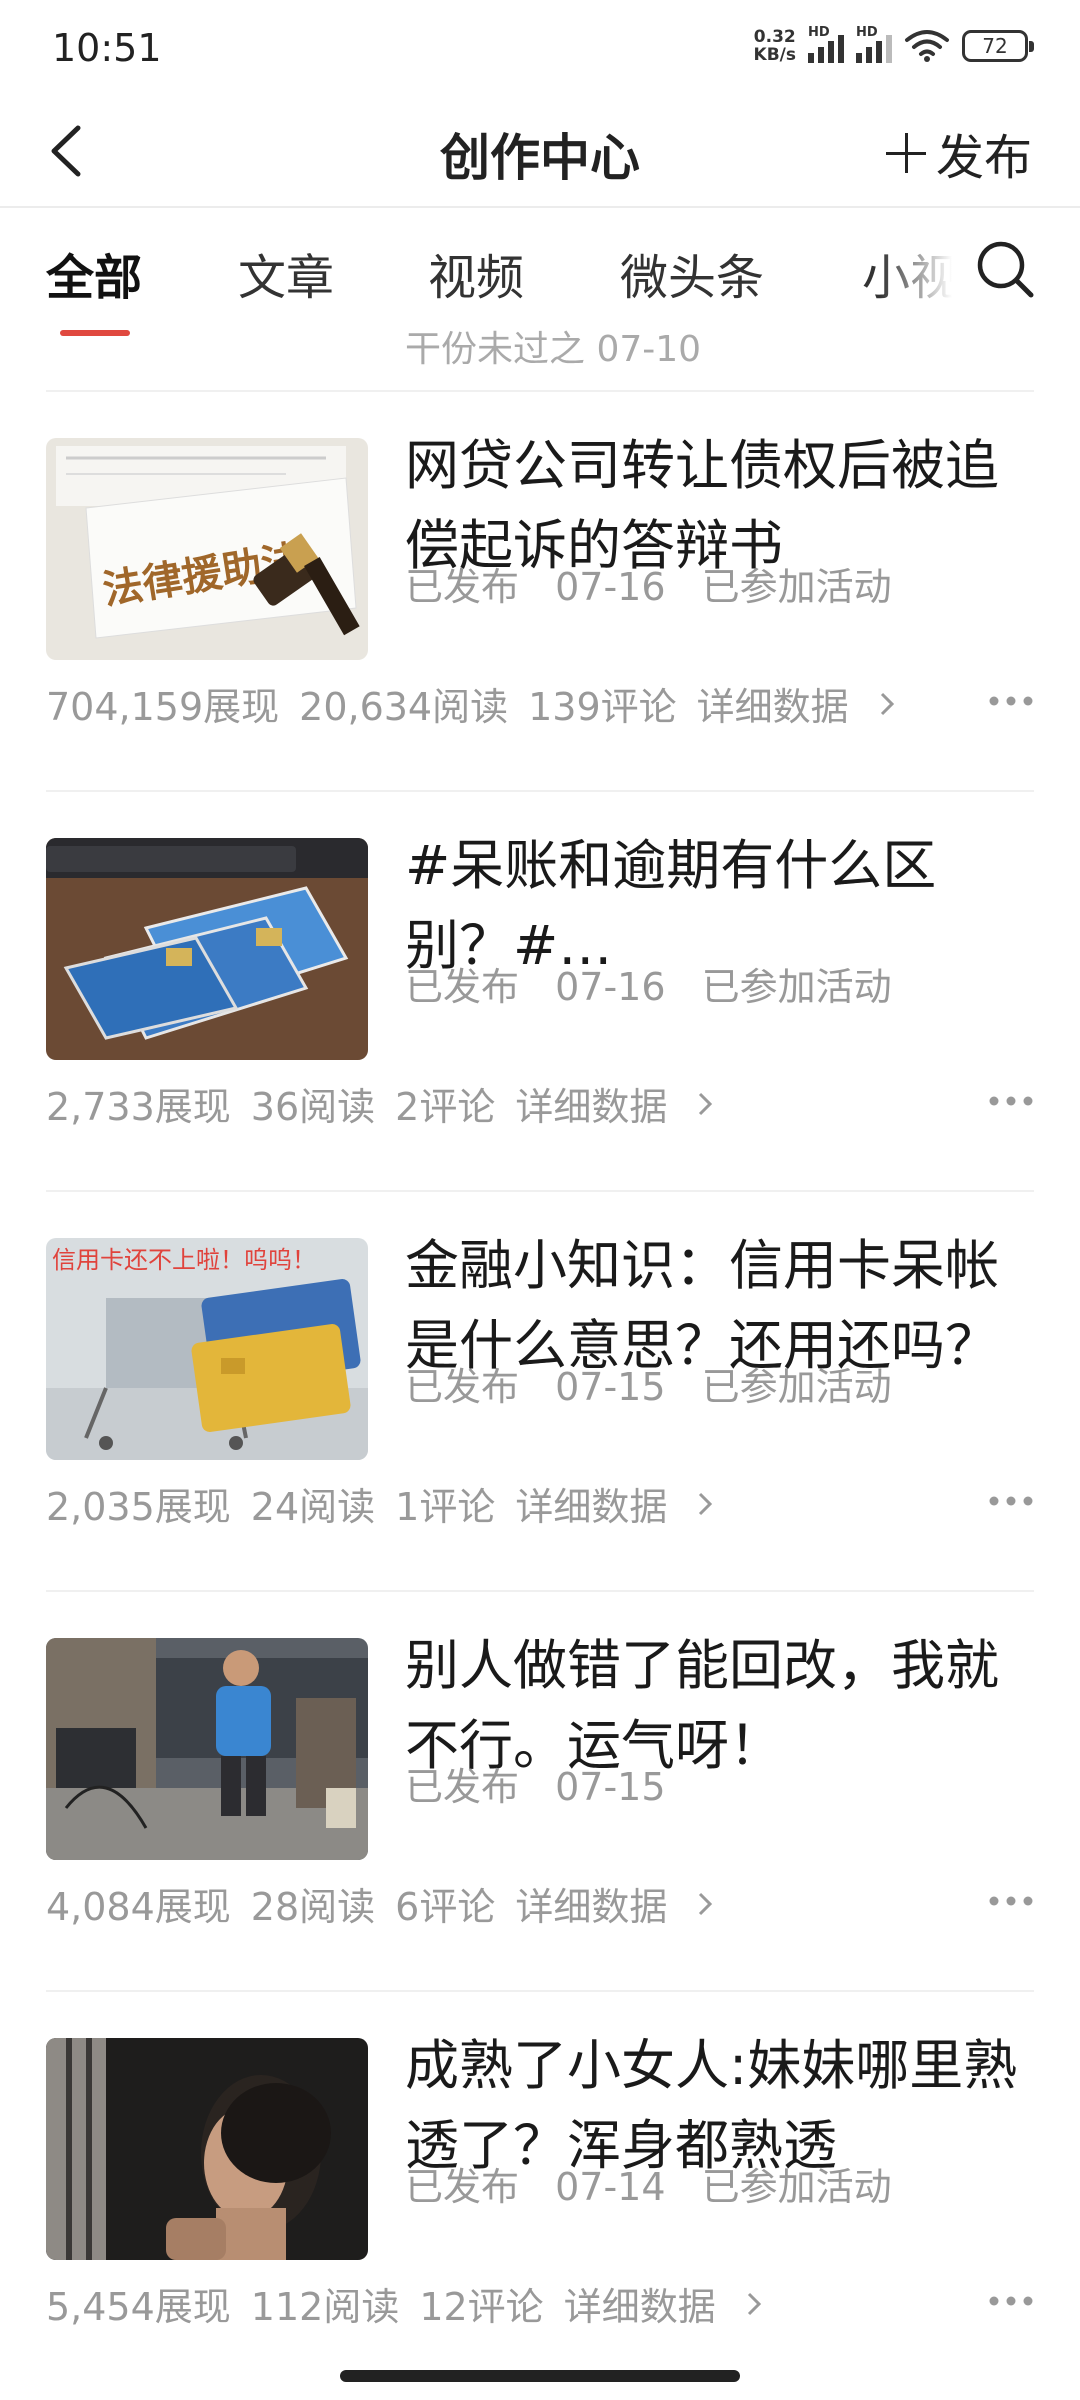 This screenshot has height=2400, width=1080. I want to click on reads-count: 36阅读, so click(313, 1107).